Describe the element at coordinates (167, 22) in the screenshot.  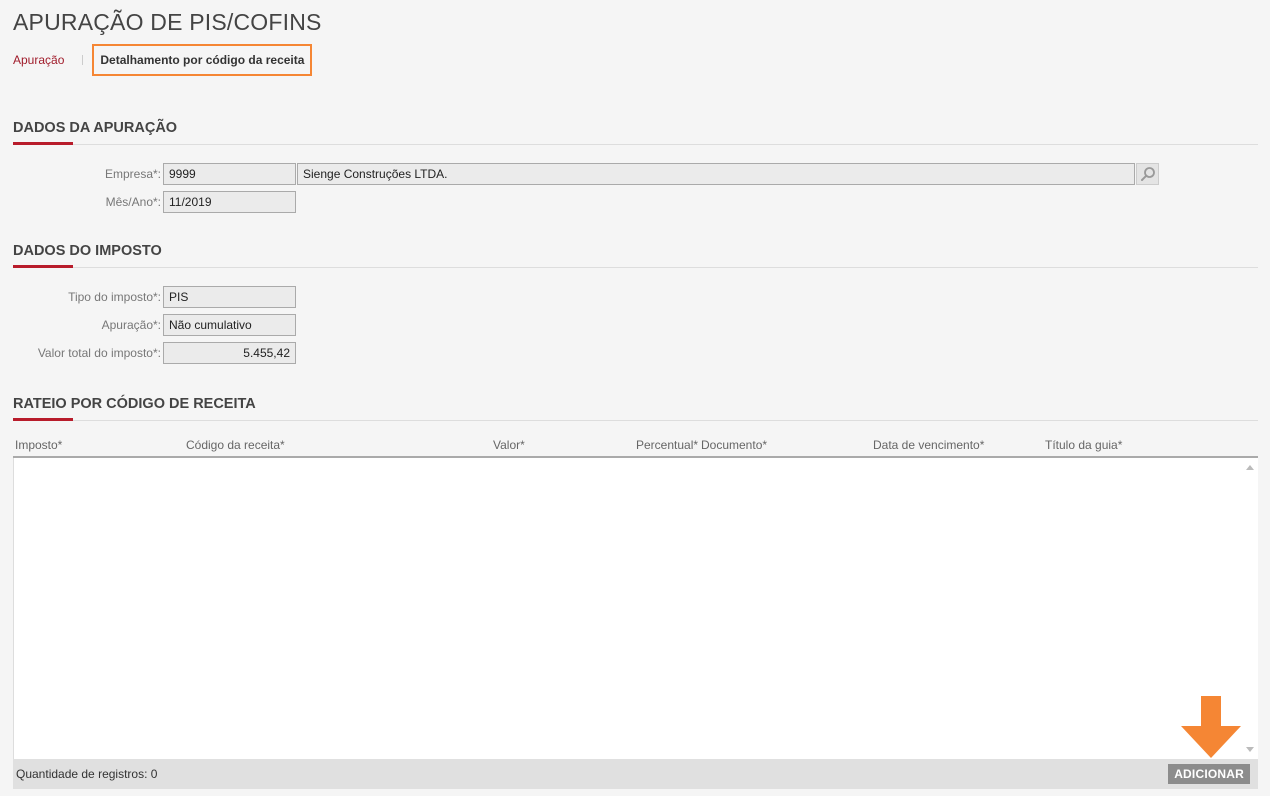
I see `page-title: APURAÇÃO DE PIS/COFINS` at that location.